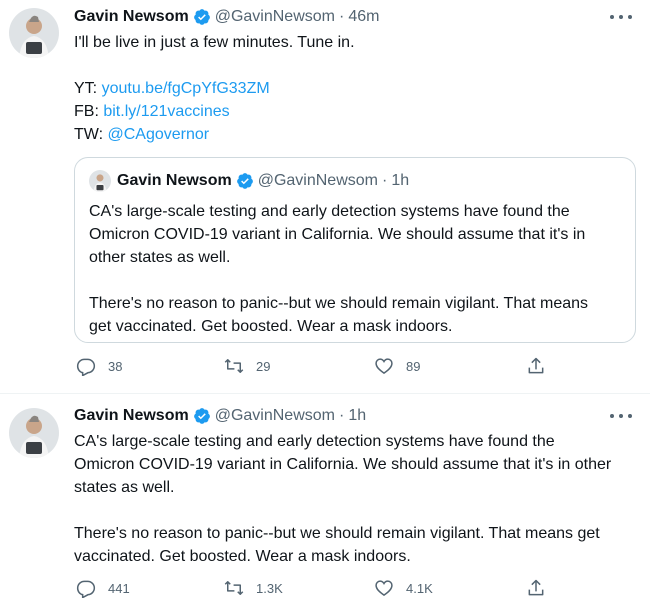 The width and height of the screenshot is (650, 607). I want to click on timestamp: 1h, so click(357, 416).